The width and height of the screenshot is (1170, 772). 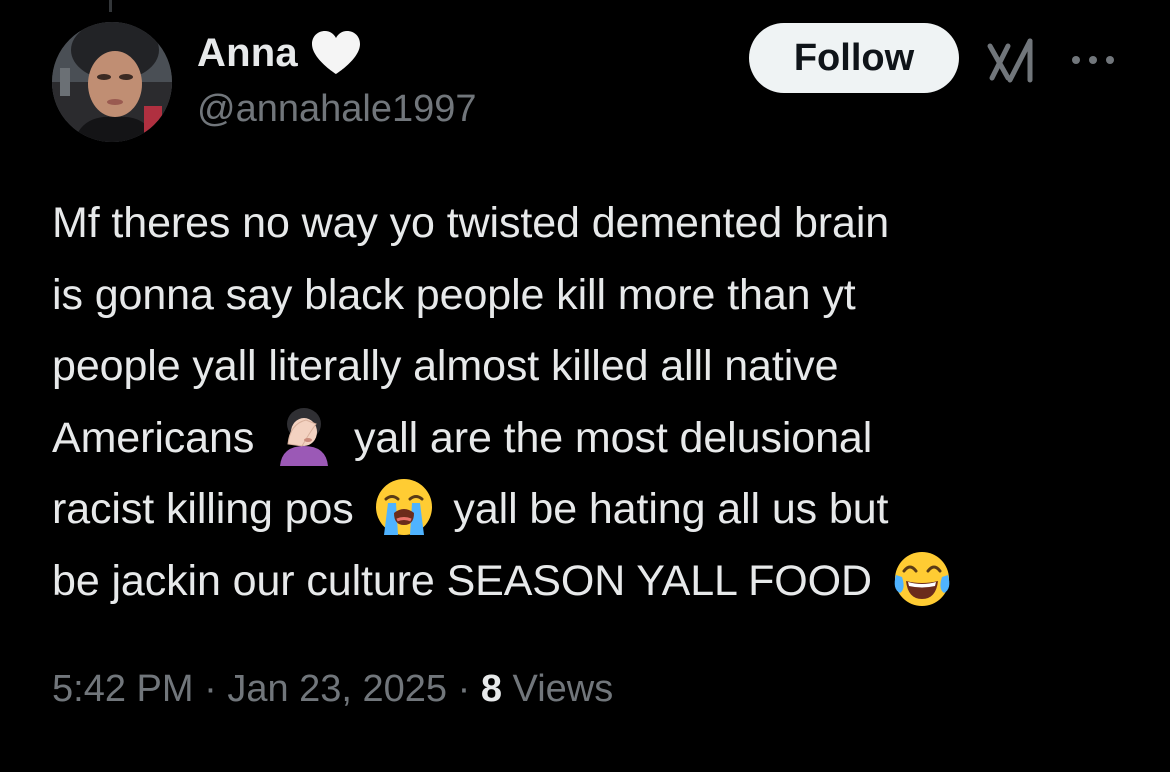 What do you see at coordinates (403, 507) in the screenshot?
I see `loudly-crying-face-emoji-icon` at bounding box center [403, 507].